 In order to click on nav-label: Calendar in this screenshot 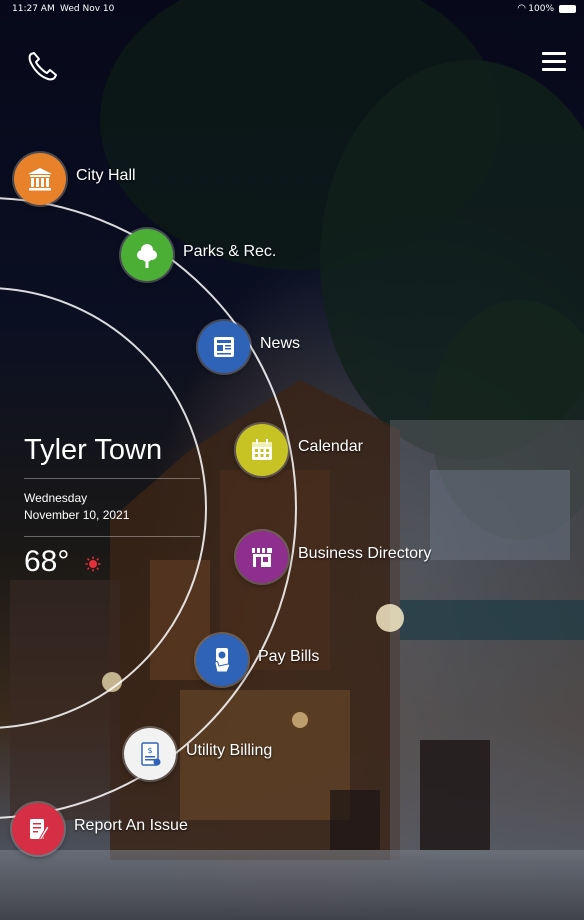, I will do `click(330, 446)`.